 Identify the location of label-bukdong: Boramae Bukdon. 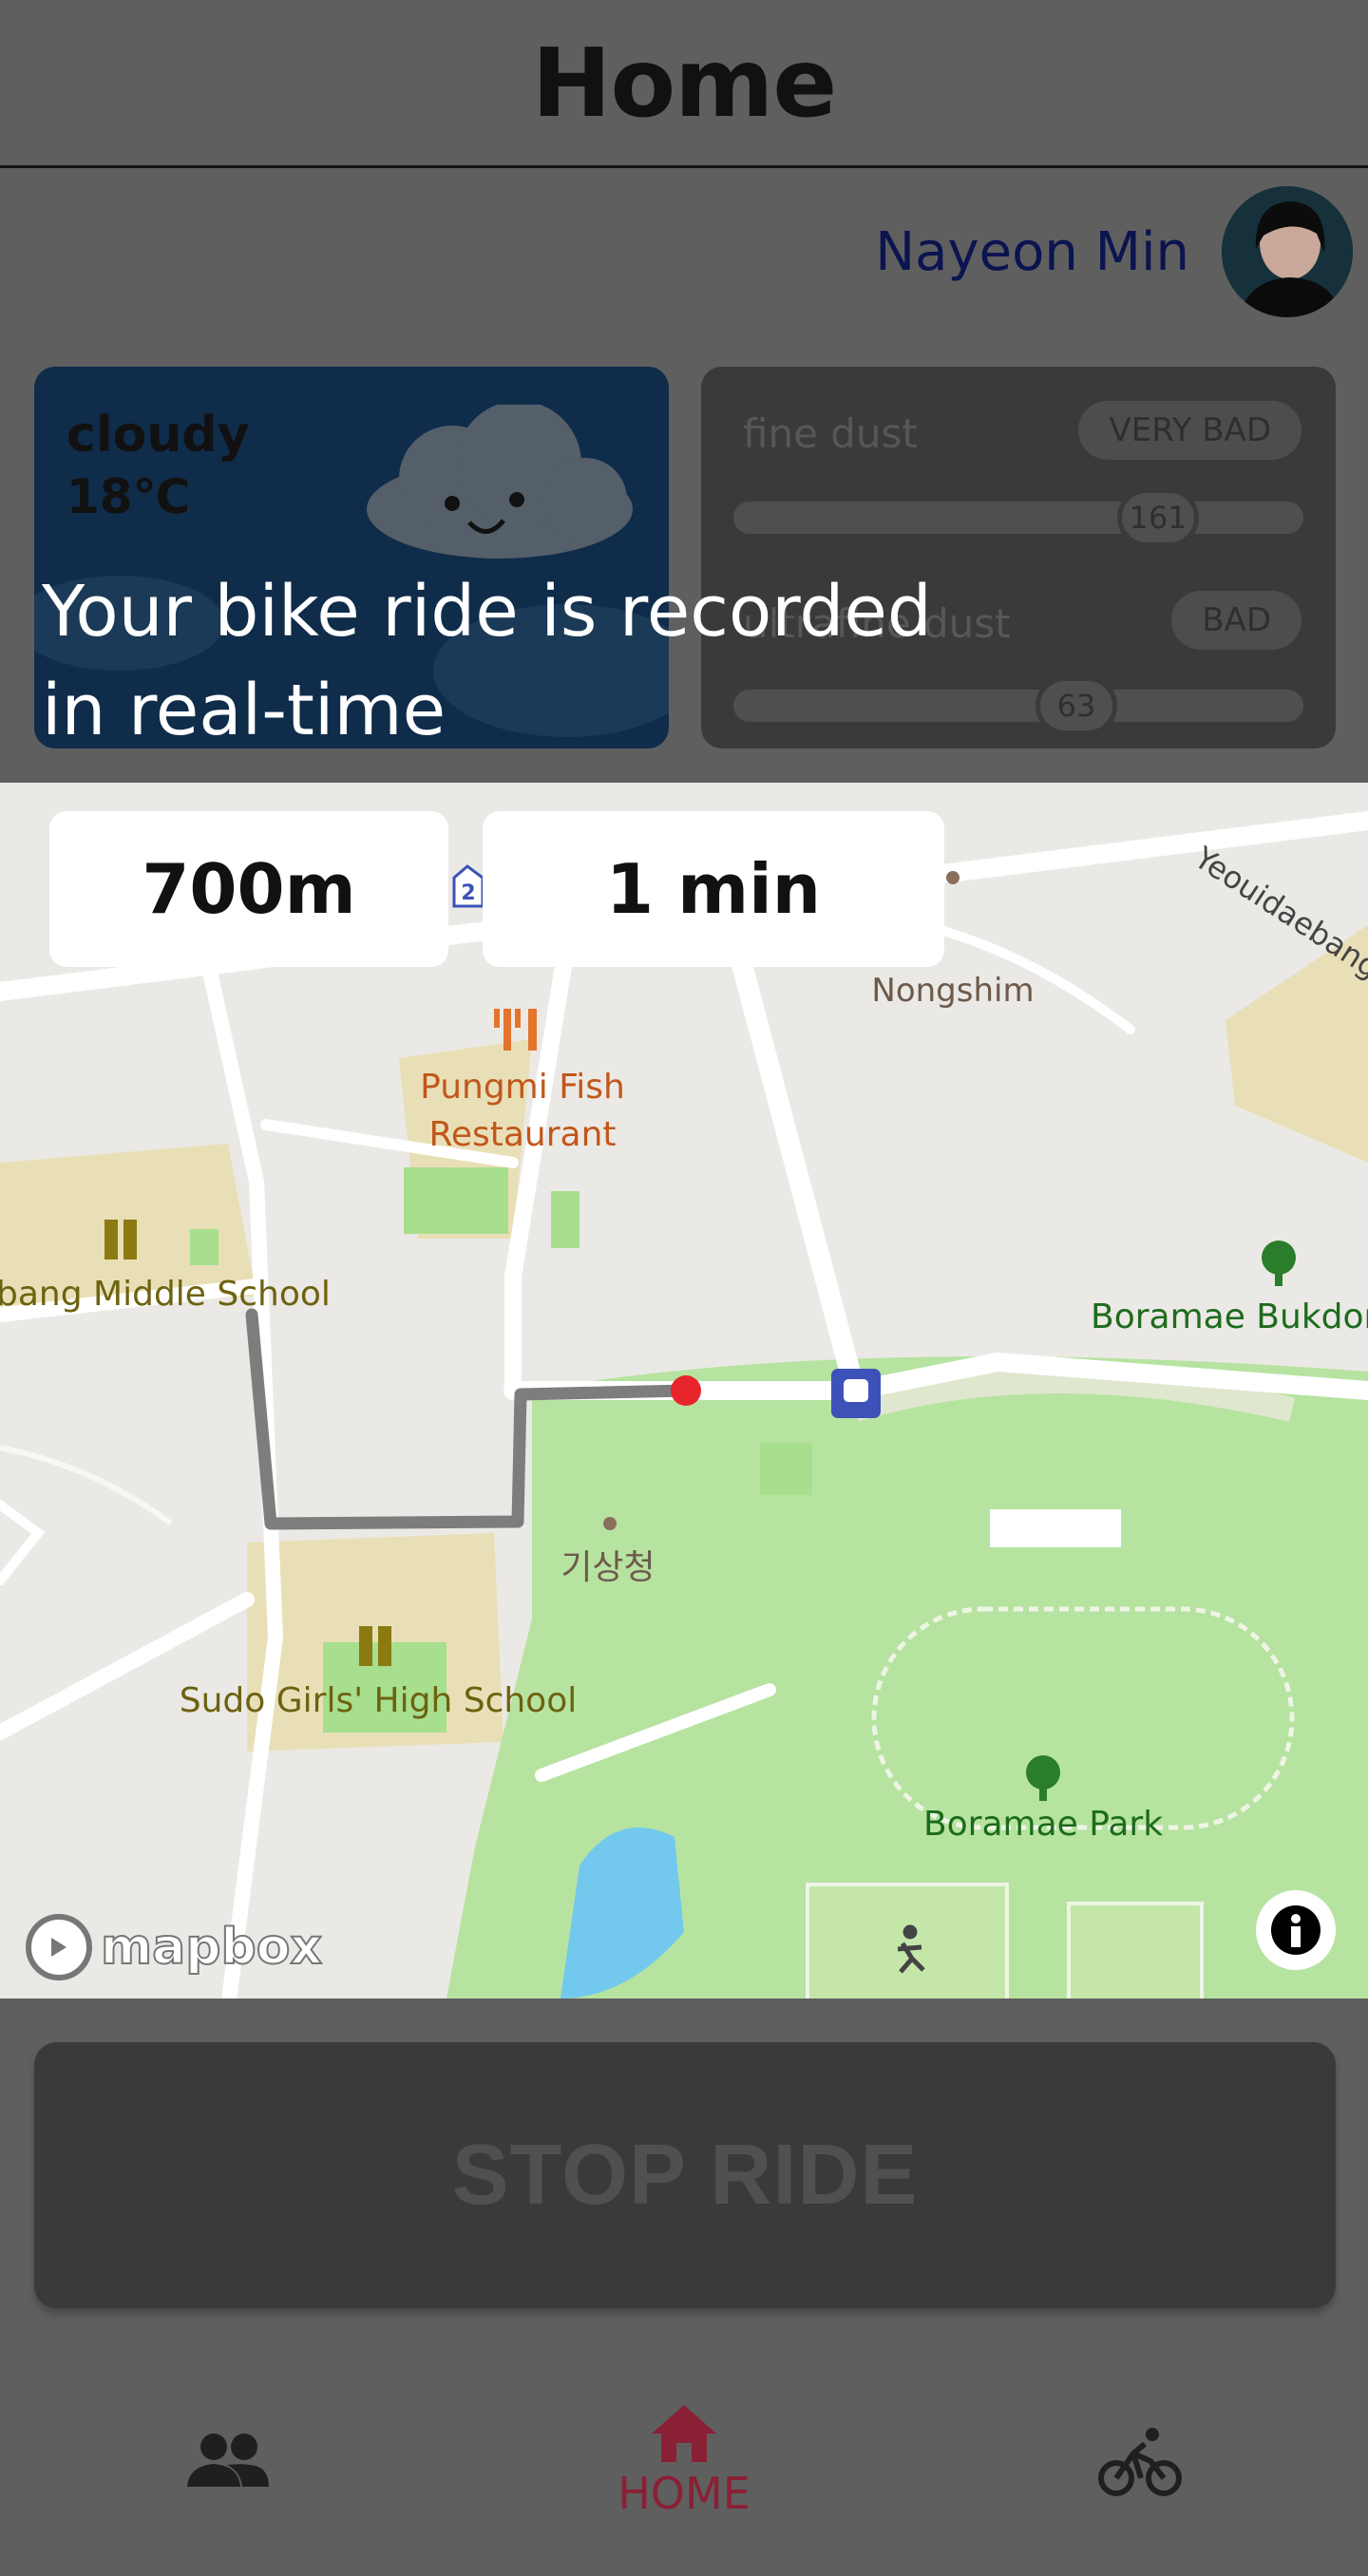
(1229, 1316).